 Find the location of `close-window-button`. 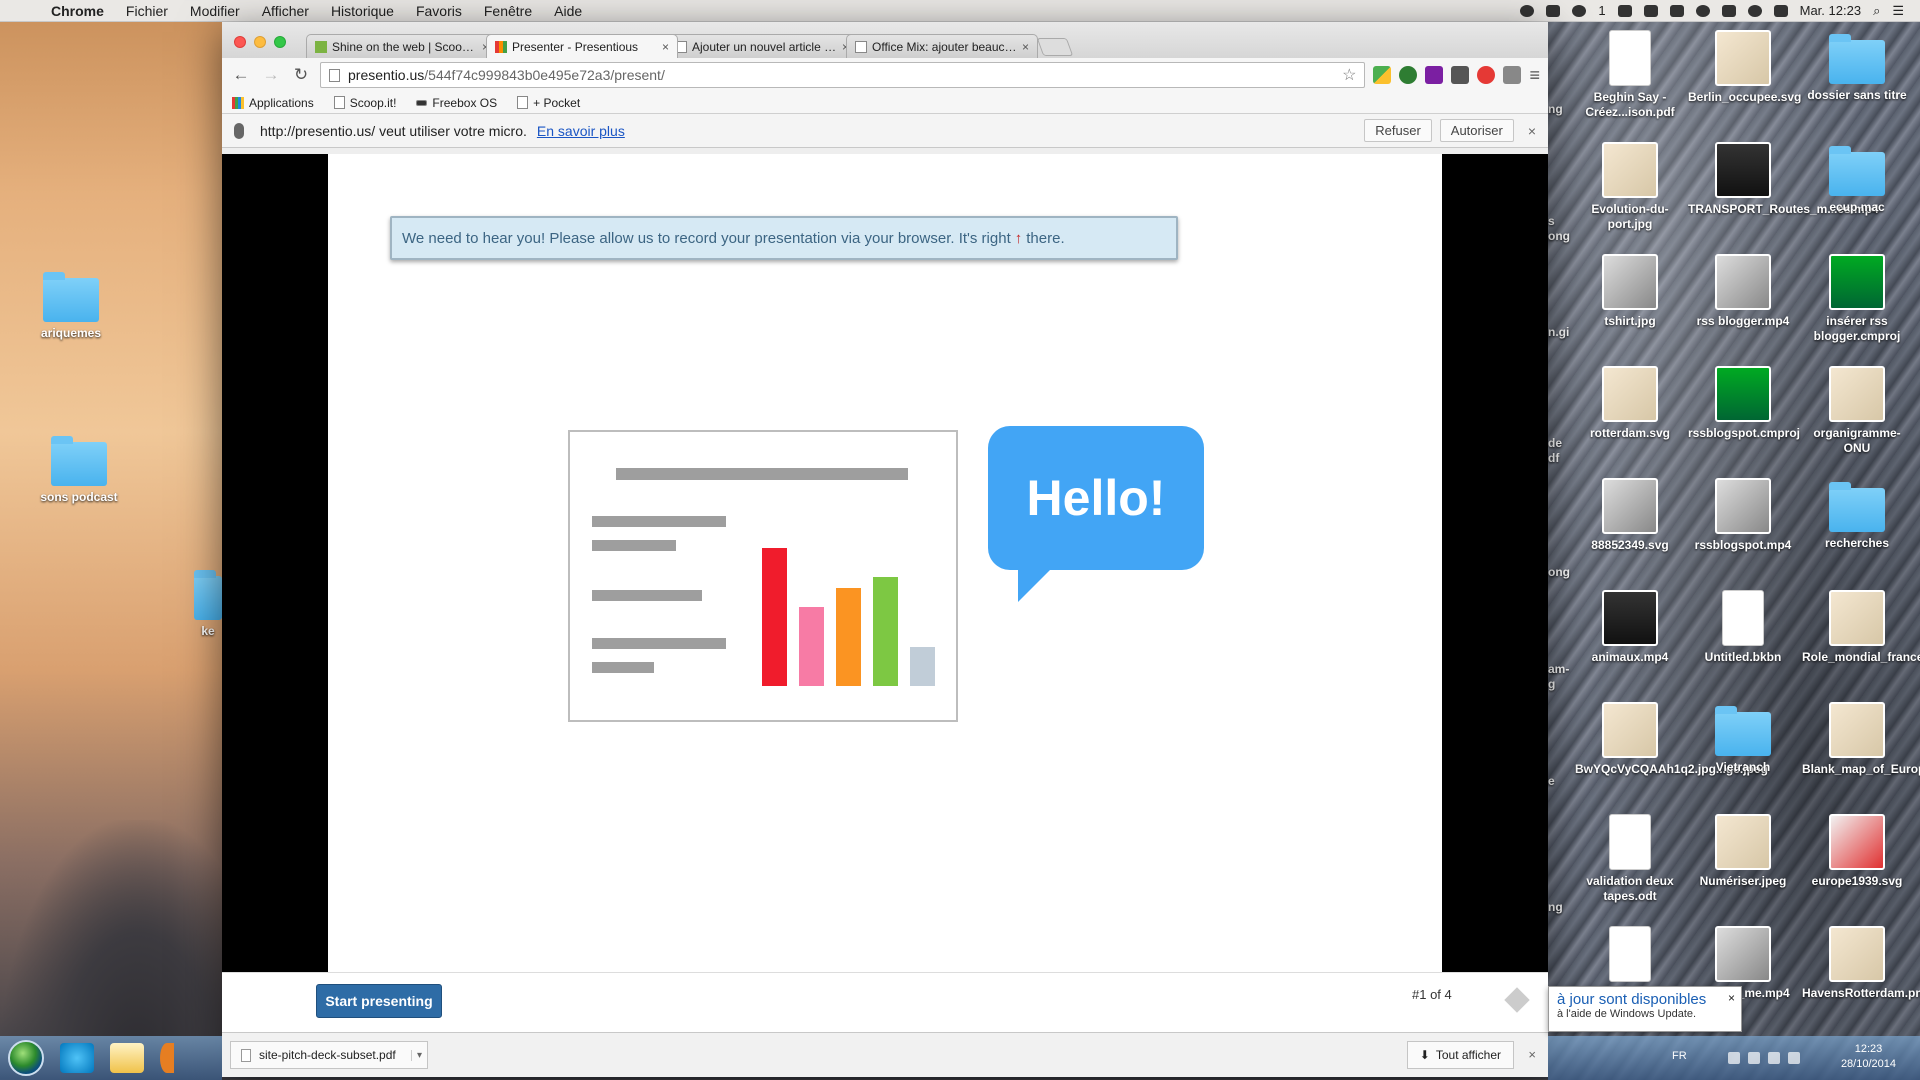

close-window-button is located at coordinates (240, 42).